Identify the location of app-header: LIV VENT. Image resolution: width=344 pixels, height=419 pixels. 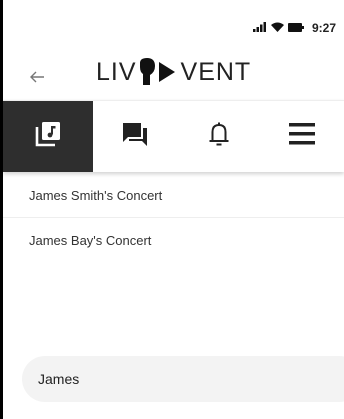
(172, 72).